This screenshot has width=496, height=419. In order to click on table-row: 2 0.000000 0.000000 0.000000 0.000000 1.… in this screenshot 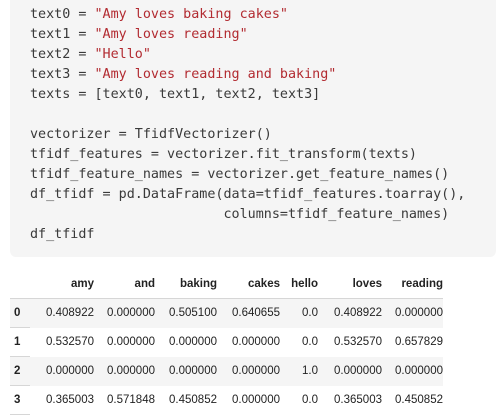, I will do `click(226, 371)`.